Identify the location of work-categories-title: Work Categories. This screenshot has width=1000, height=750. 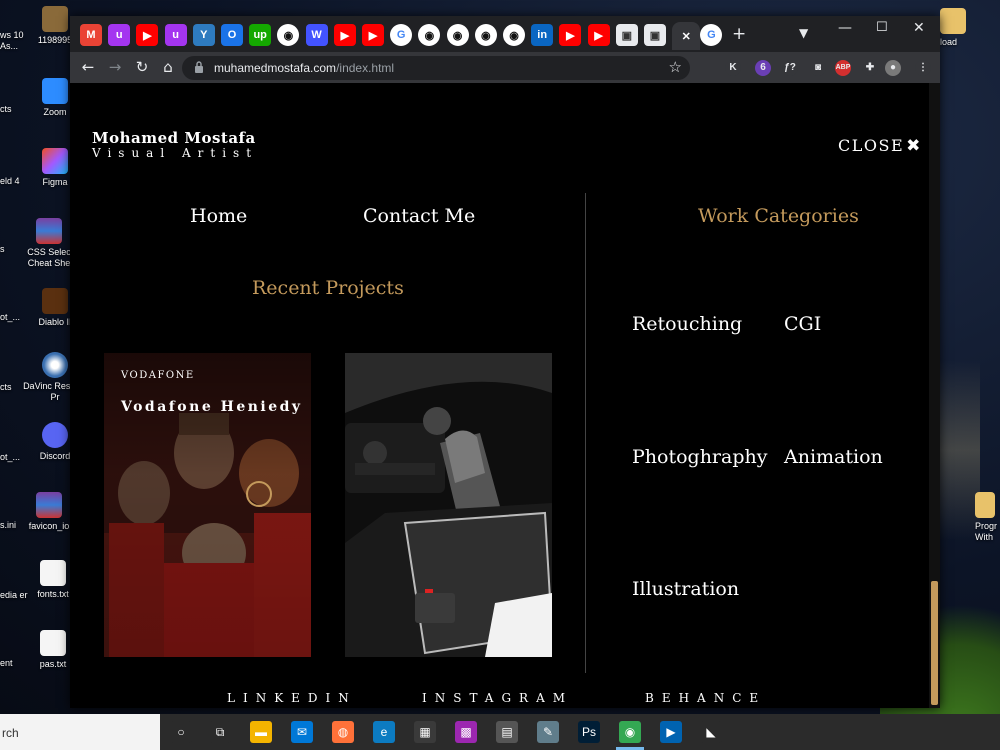
(778, 216).